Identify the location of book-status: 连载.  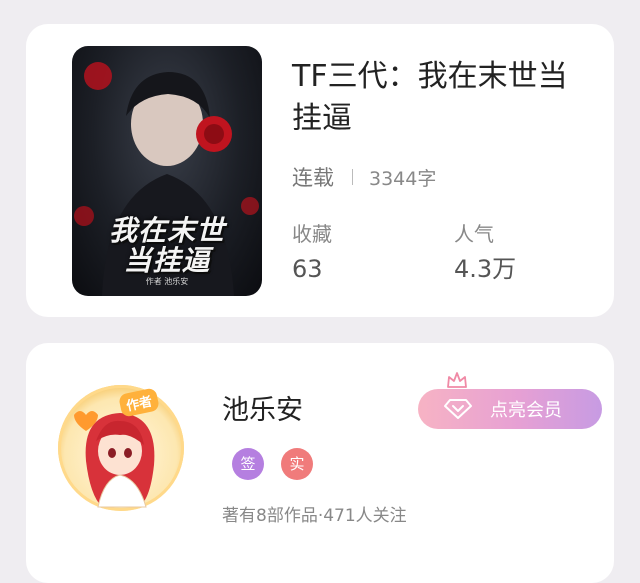
(313, 178).